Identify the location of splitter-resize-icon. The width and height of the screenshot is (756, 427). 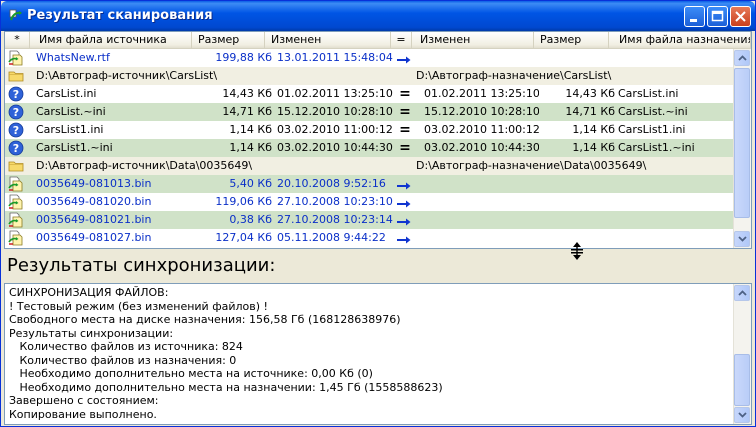
(577, 251).